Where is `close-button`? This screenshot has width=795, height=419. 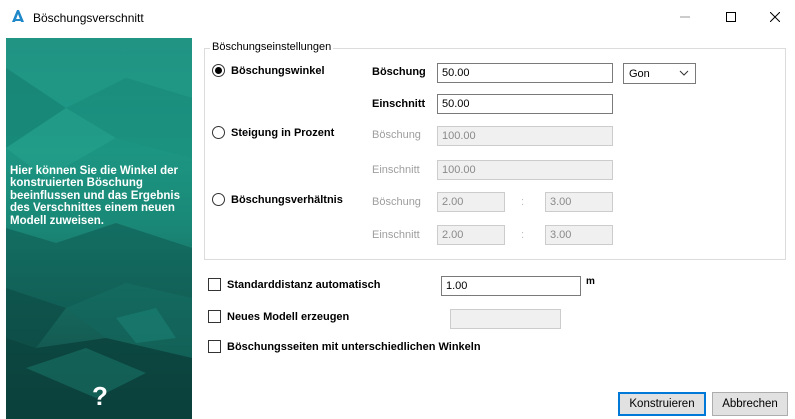 close-button is located at coordinates (773, 17).